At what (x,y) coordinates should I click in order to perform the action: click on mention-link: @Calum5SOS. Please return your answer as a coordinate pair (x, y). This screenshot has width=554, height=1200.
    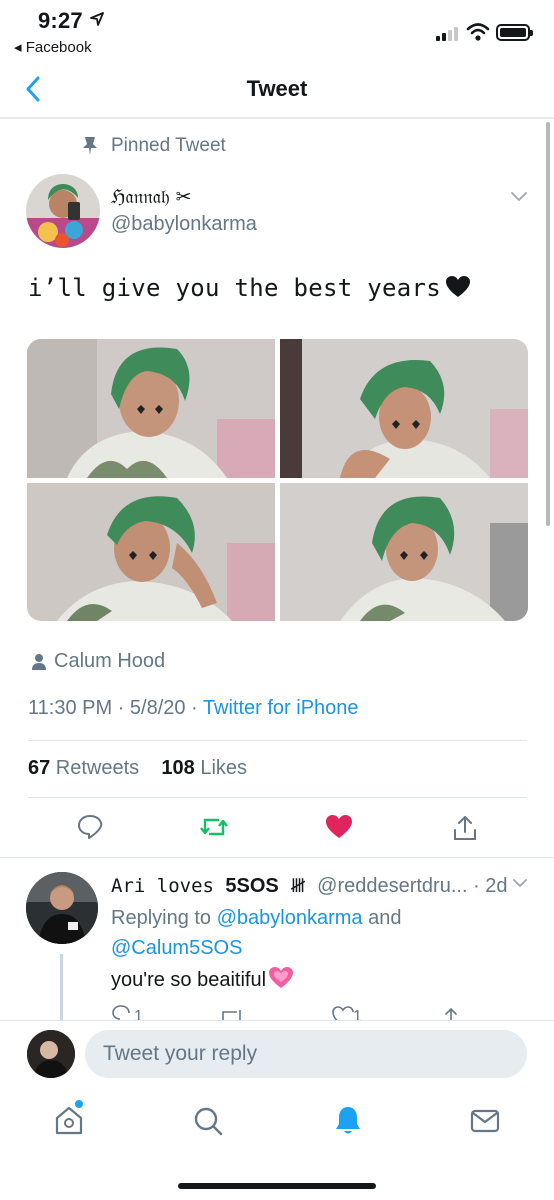
    Looking at the image, I should click on (176, 948).